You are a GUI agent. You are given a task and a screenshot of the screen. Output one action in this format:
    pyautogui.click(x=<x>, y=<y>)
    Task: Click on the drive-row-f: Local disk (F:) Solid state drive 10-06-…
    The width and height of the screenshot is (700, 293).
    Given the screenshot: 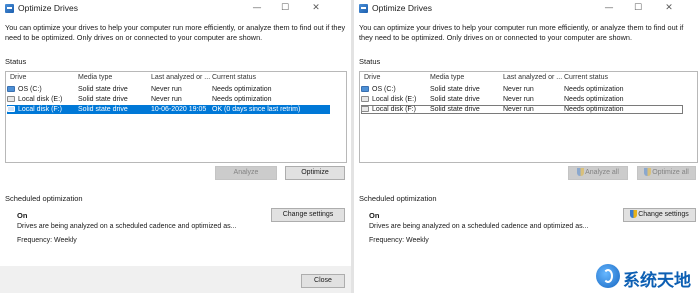 What is the action you would take?
    pyautogui.click(x=168, y=109)
    